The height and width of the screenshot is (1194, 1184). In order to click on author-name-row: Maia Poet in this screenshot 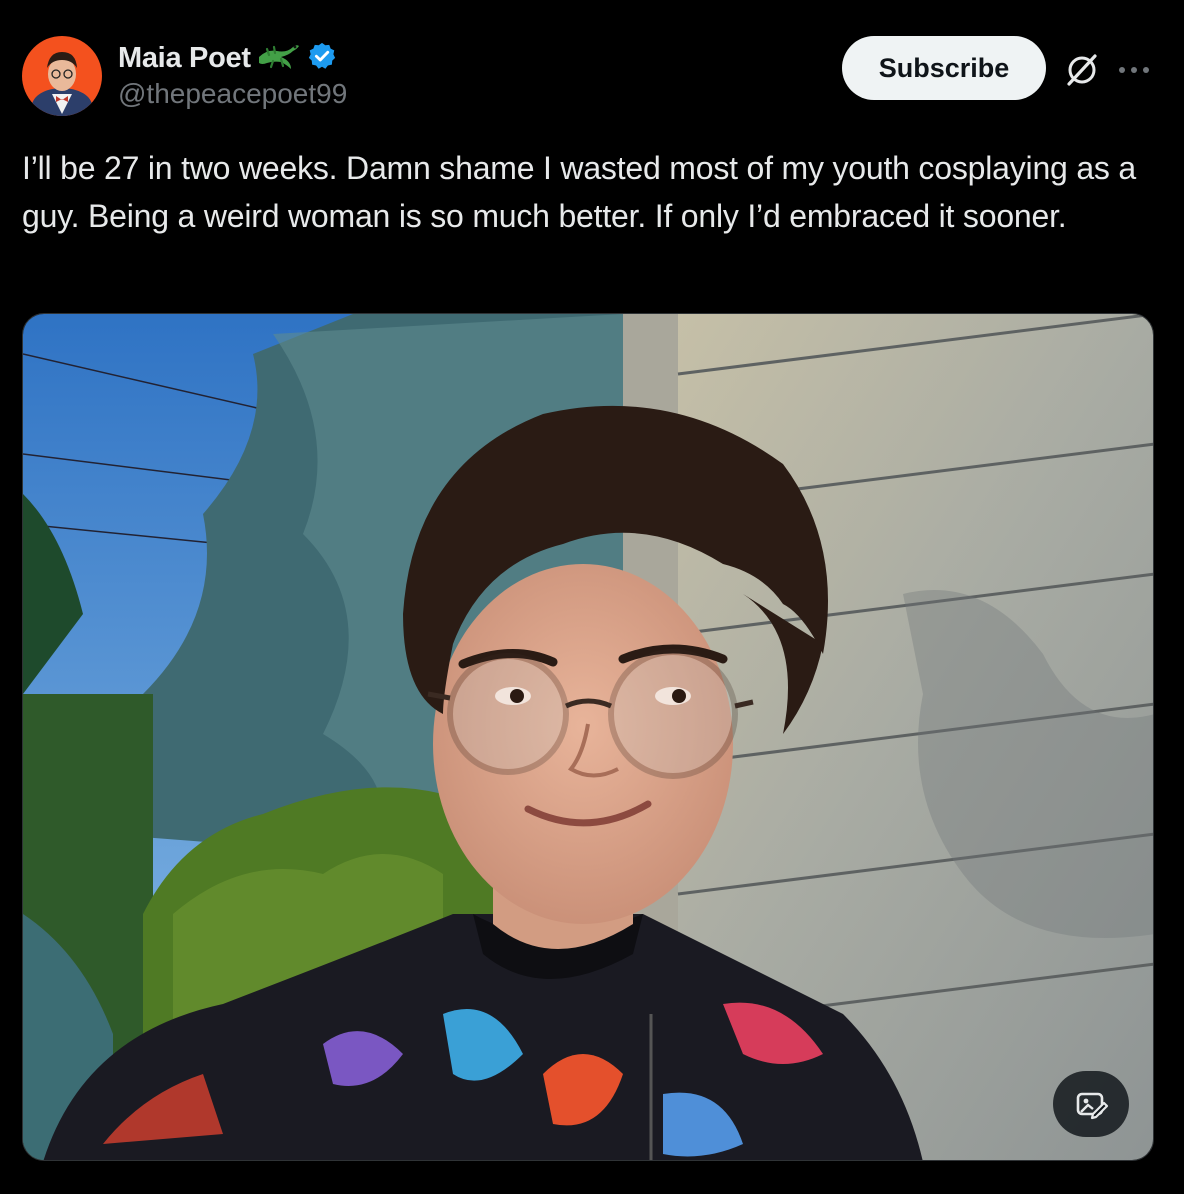, I will do `click(227, 58)`.